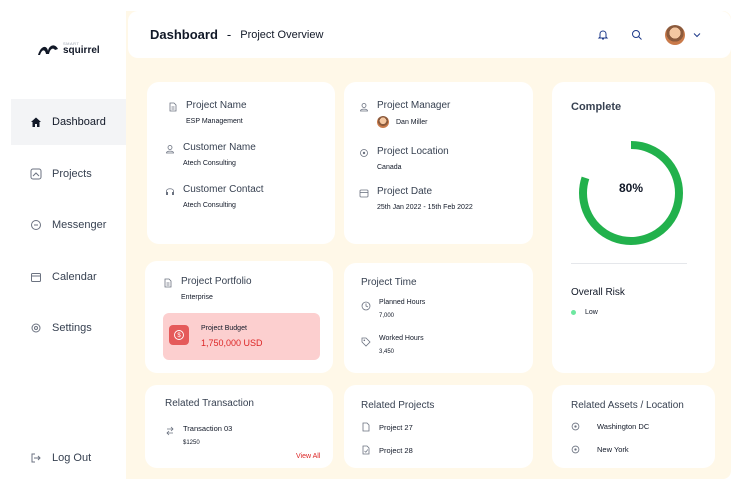  Describe the element at coordinates (389, 282) in the screenshot. I see `project-time-title: Project Time` at that location.